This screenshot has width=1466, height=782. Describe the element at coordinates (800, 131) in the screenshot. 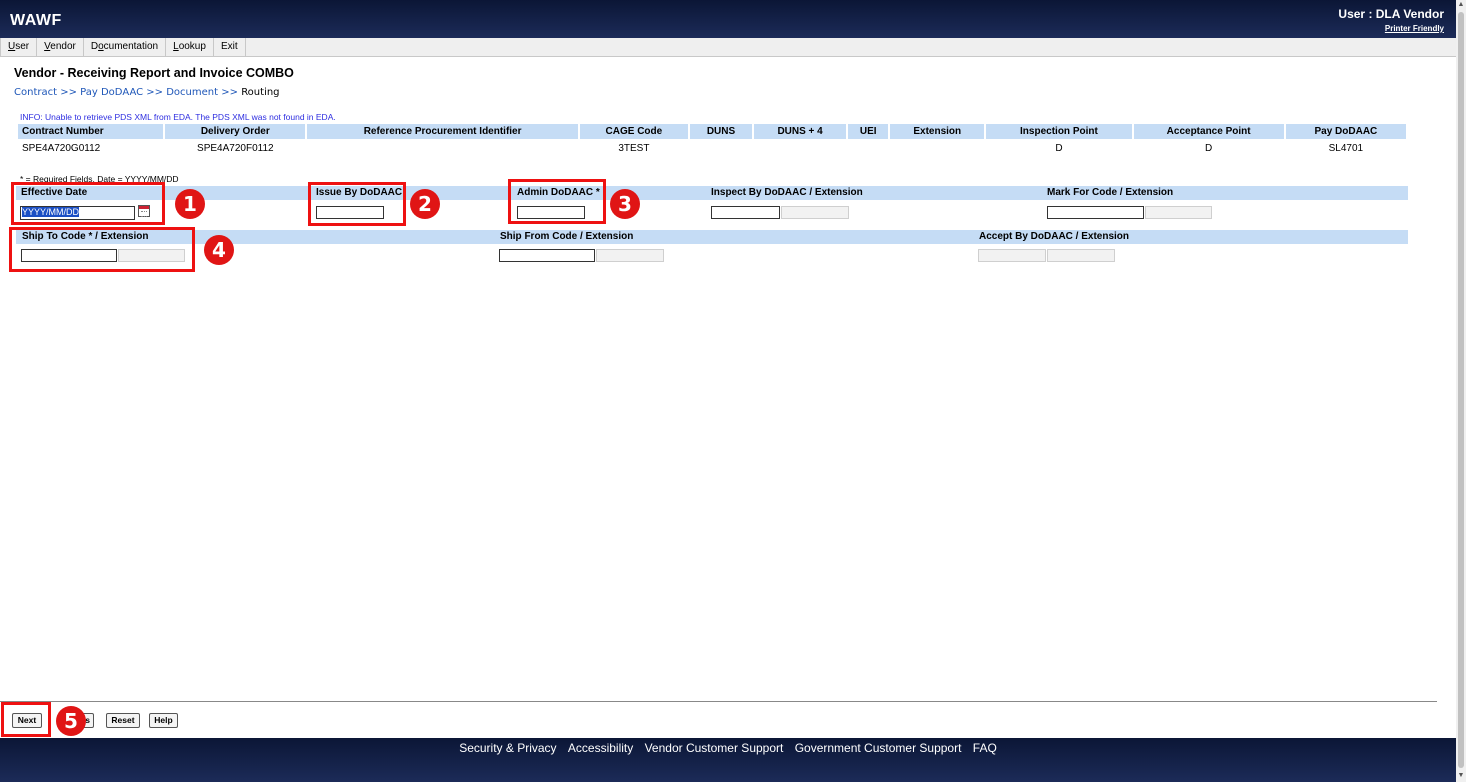

I see `col-duns-4: DUNS + 4` at that location.